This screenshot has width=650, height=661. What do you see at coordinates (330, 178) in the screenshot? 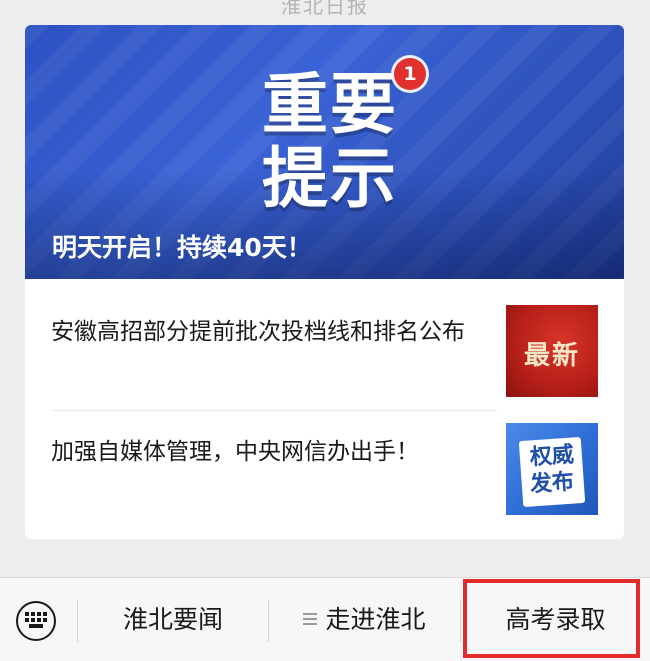
I see `hero-headline-line2: 提示` at bounding box center [330, 178].